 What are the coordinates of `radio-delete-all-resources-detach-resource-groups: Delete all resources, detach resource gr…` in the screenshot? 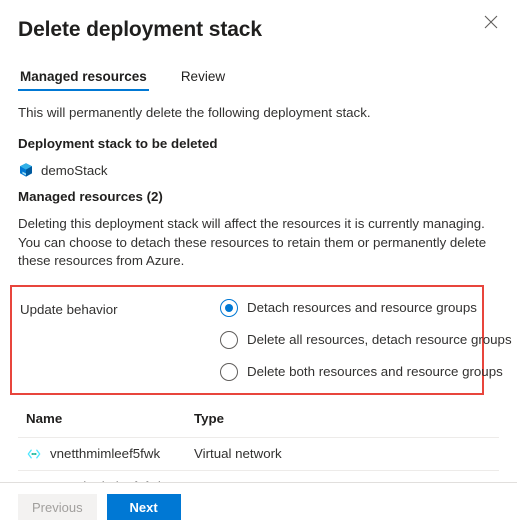 It's located at (366, 339).